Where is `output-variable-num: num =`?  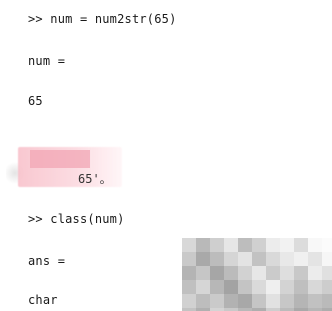 output-variable-num: num = is located at coordinates (47, 61).